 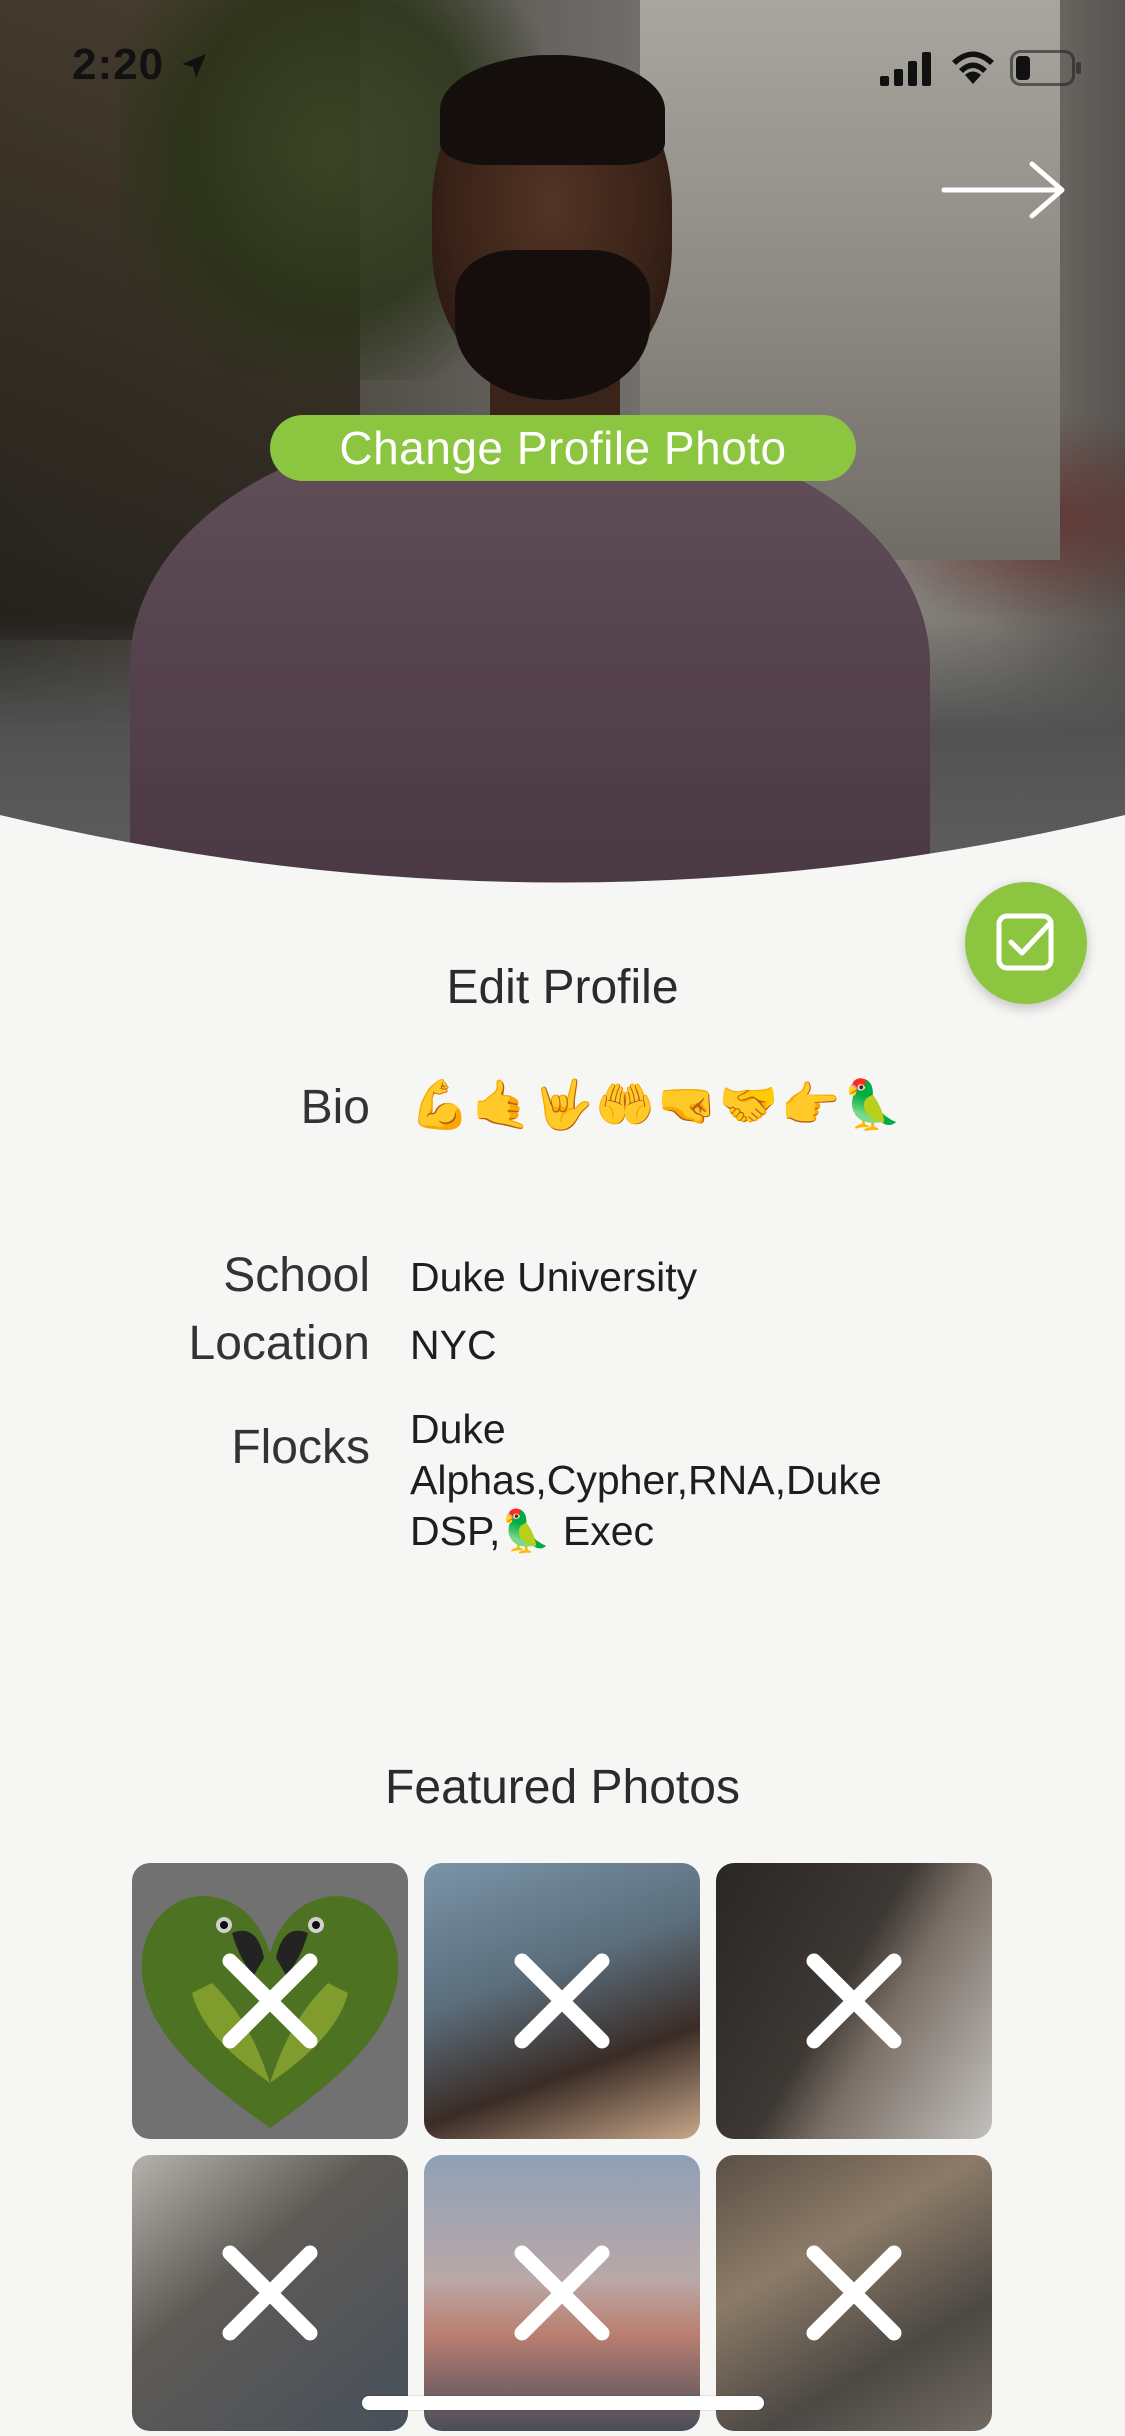 I want to click on status-bar: 2:20, so click(x=562, y=66).